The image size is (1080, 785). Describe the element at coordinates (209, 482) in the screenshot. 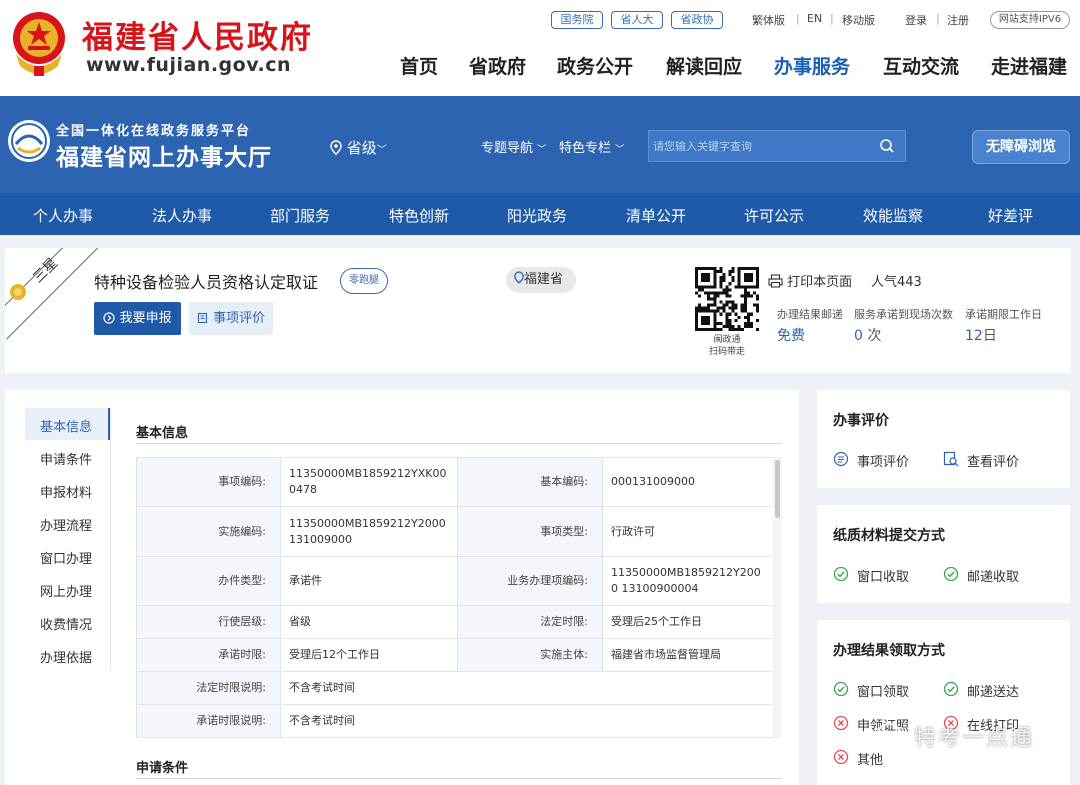

I see `table-cell: 事项编码:` at that location.